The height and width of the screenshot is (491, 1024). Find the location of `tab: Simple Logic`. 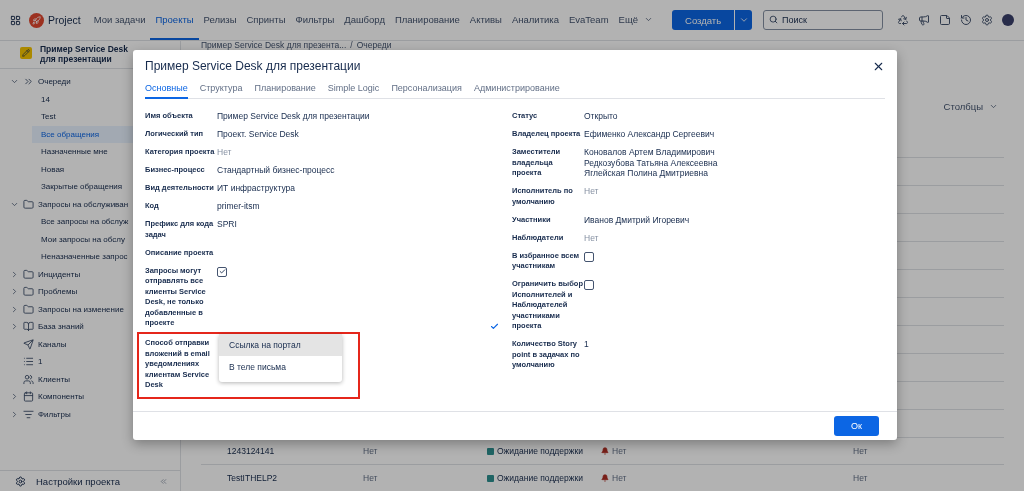

tab: Simple Logic is located at coordinates (353, 91).